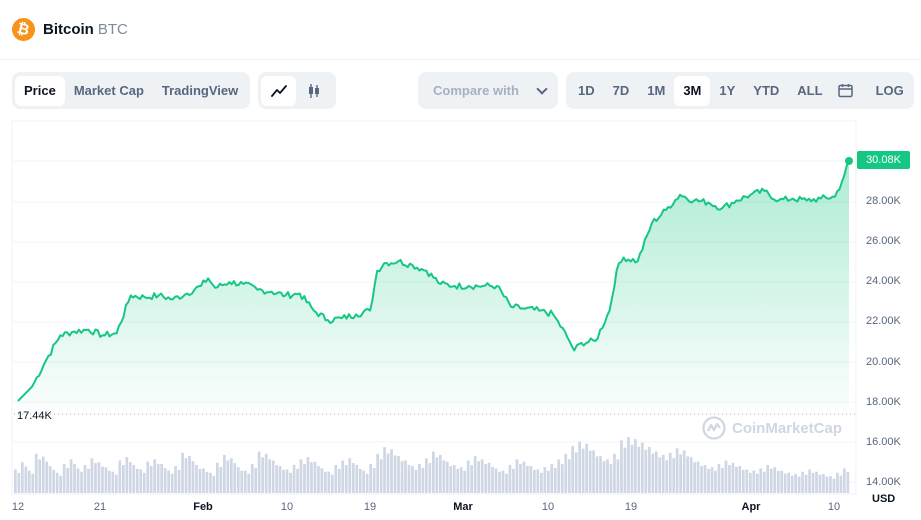 The width and height of the screenshot is (921, 520). I want to click on chart-type-toggle, so click(297, 90).